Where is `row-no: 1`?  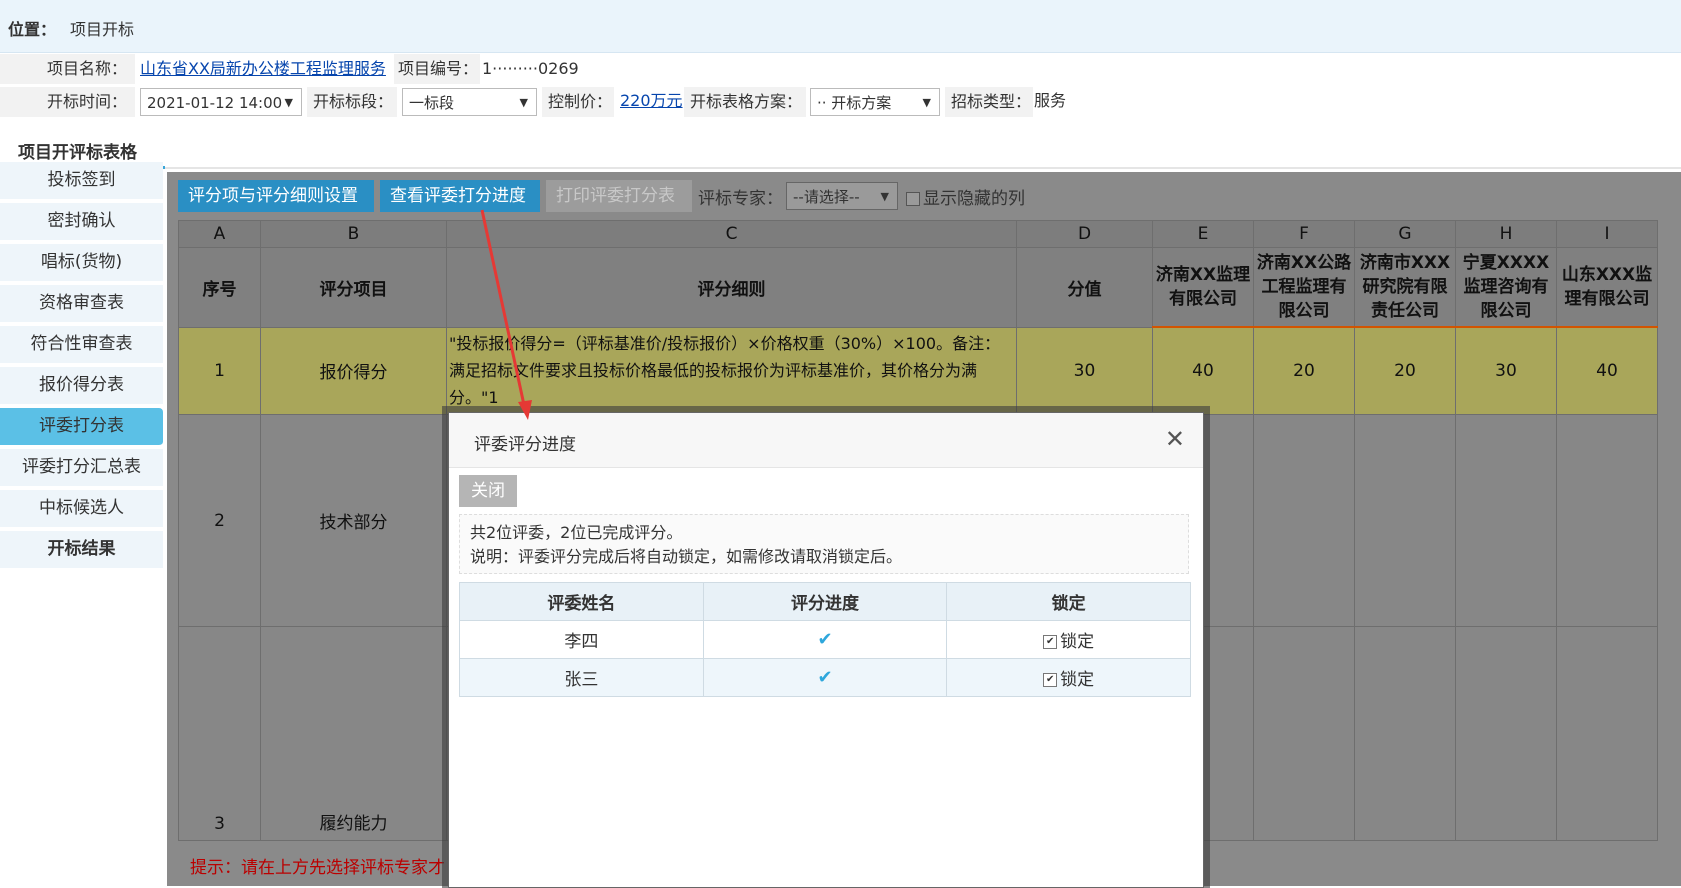
row-no: 1 is located at coordinates (219, 370).